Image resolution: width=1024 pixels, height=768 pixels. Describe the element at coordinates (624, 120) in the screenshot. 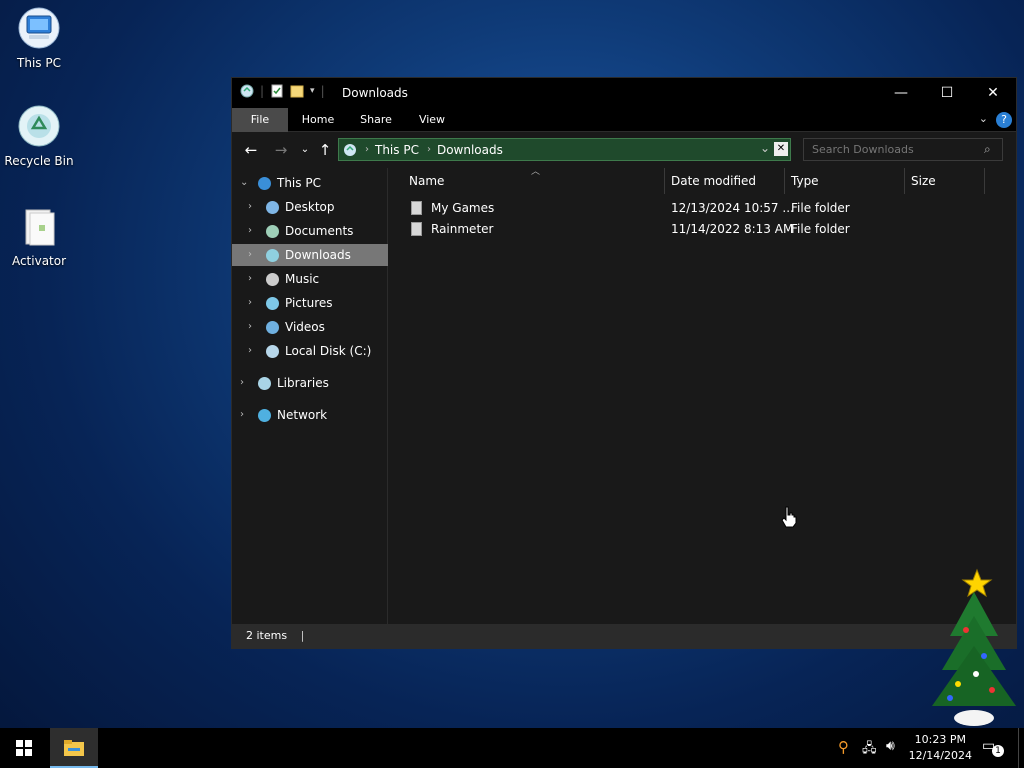

I see `ribbon: File Home Share View ⌄ ?` at that location.